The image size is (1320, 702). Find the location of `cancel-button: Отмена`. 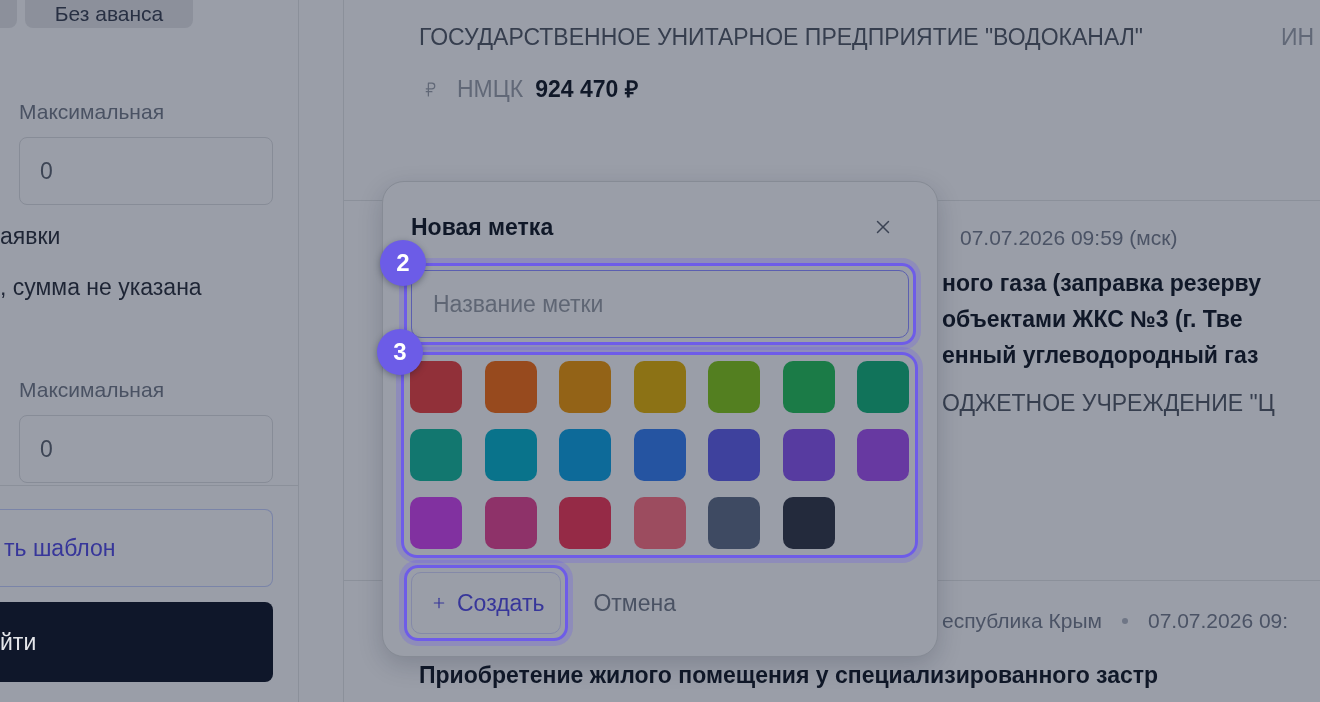

cancel-button: Отмена is located at coordinates (634, 603).